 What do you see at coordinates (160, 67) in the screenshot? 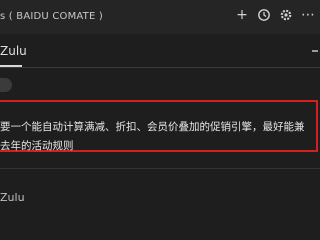
I see `tab-divider` at bounding box center [160, 67].